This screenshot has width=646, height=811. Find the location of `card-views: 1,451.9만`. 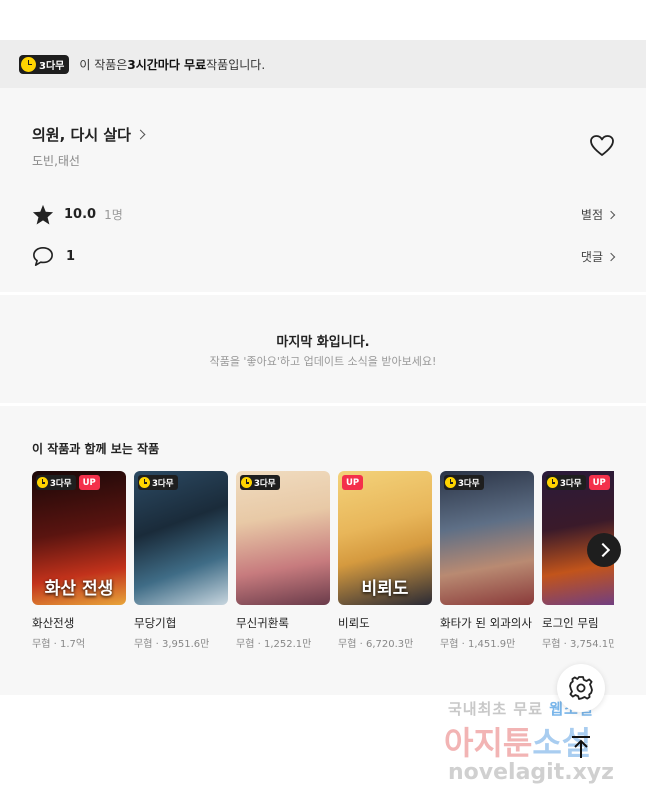

card-views: 1,451.9만 is located at coordinates (491, 644).